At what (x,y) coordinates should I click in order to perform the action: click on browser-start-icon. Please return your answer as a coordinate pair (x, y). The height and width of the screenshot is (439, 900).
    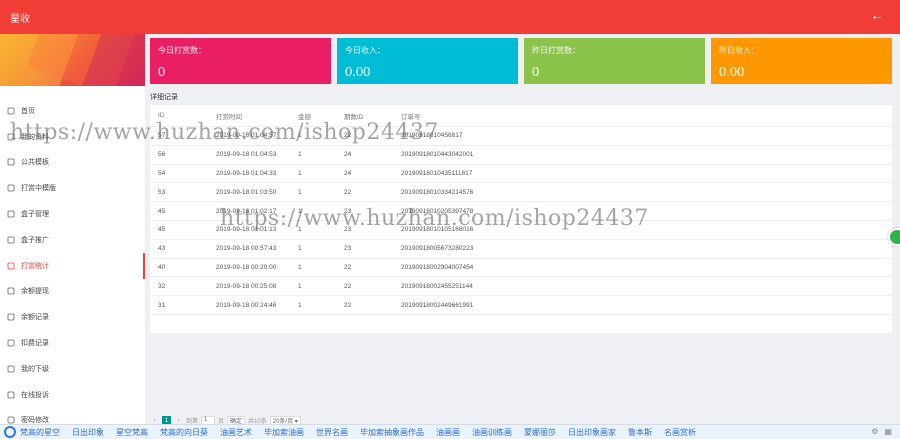
    Looking at the image, I should click on (10, 432).